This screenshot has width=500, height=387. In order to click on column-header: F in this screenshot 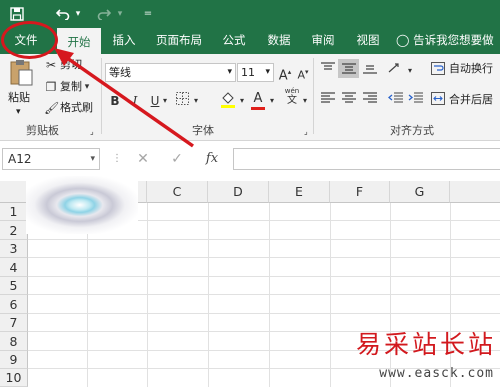, I will do `click(360, 192)`.